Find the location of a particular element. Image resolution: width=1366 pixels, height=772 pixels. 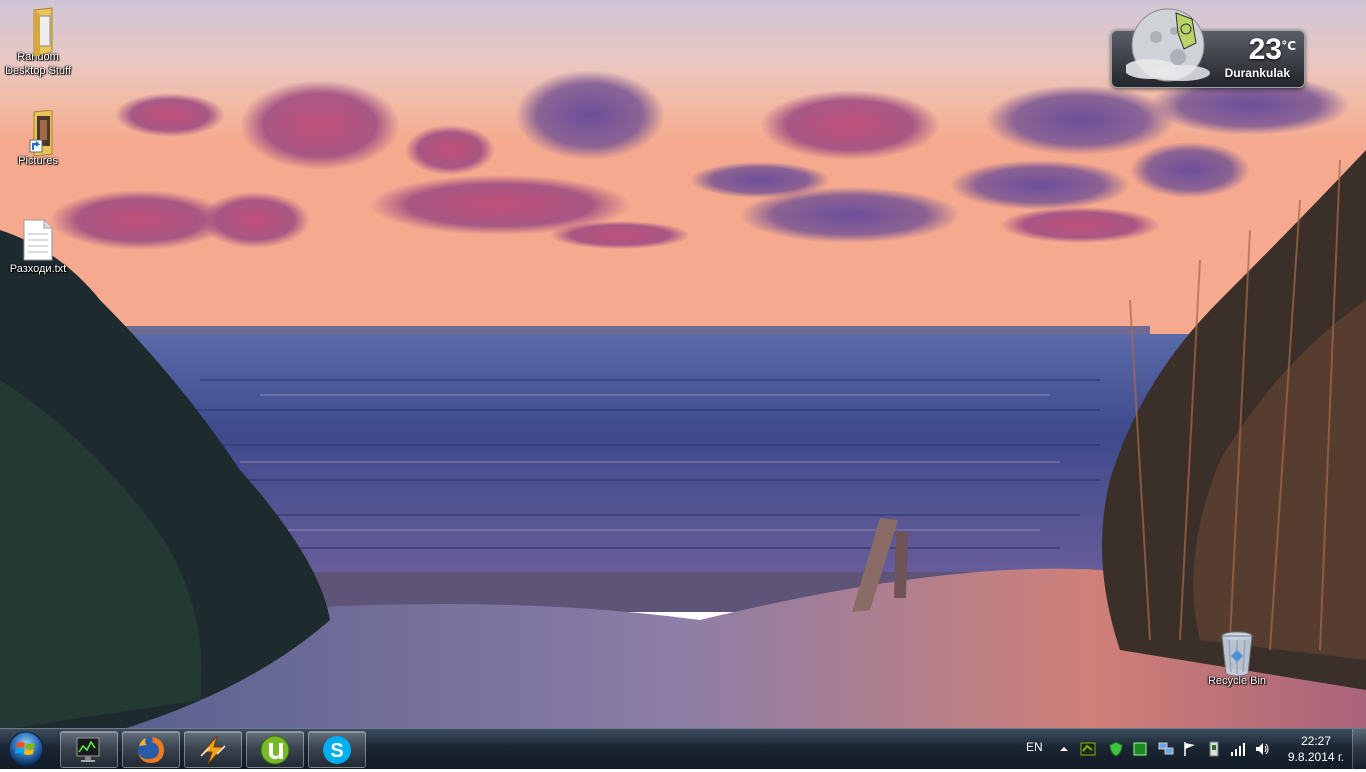

svg-text: S is located at coordinates (336, 751).